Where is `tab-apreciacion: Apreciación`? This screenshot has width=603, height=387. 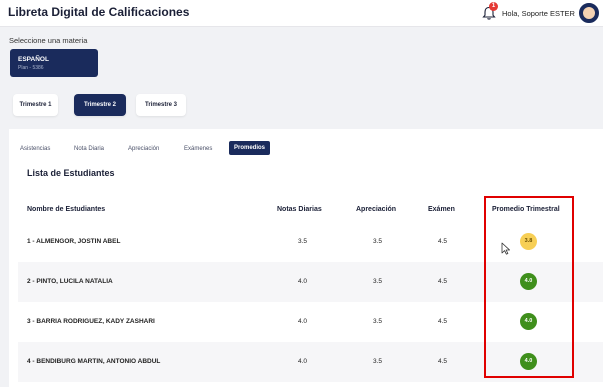
tab-apreciacion: Apreciación is located at coordinates (143, 149).